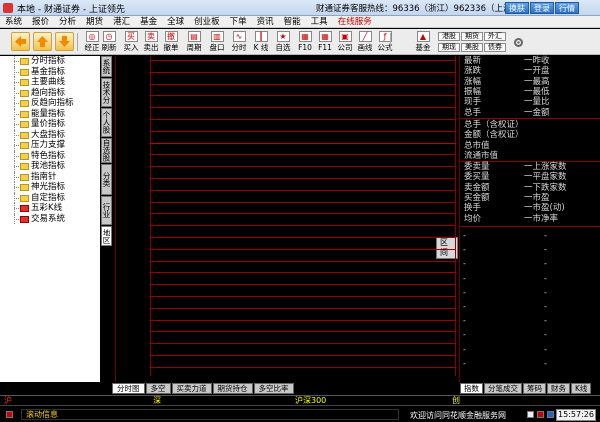 The height and width of the screenshot is (422, 600). What do you see at coordinates (191, 388) in the screenshot?
I see `tab-buy-sell-force: 买卖力道` at bounding box center [191, 388].